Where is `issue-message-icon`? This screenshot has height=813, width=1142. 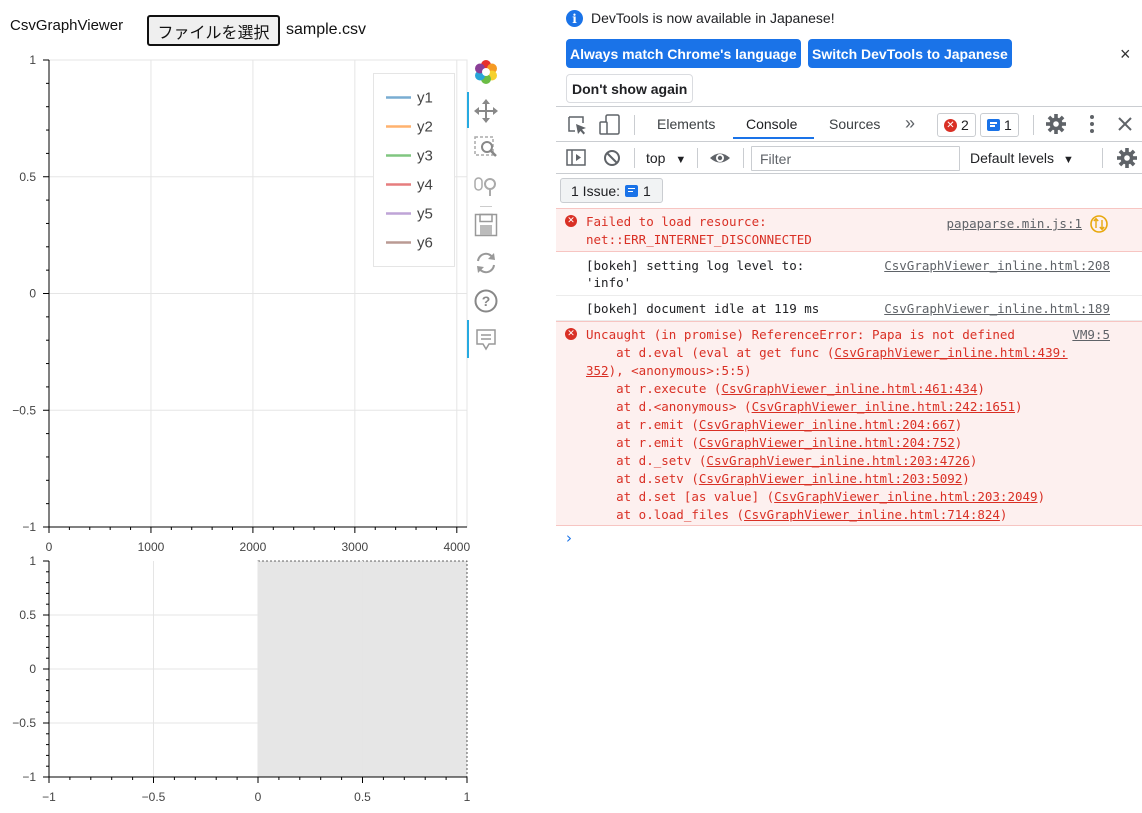 issue-message-icon is located at coordinates (632, 190).